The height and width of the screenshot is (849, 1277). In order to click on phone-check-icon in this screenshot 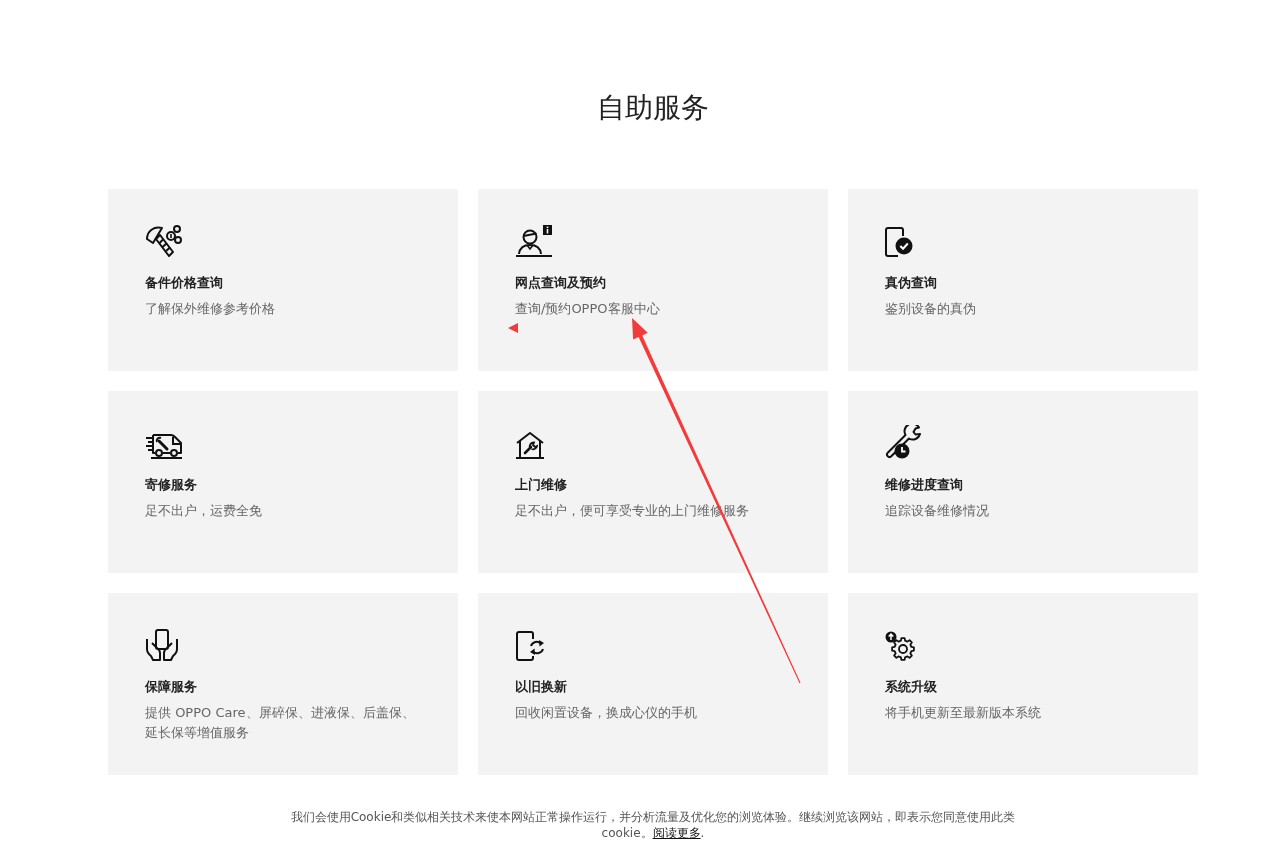, I will do `click(899, 242)`.